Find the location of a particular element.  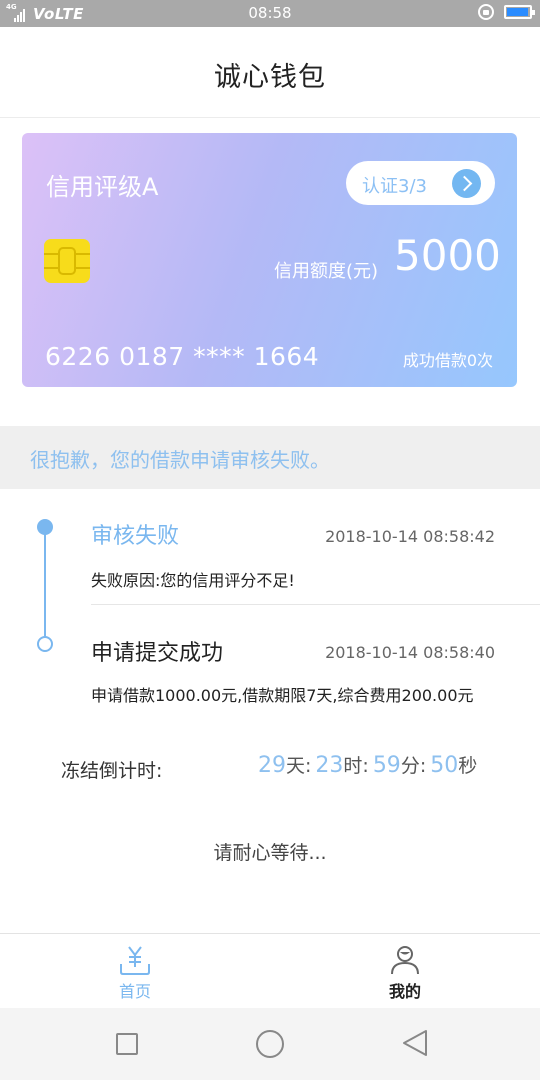

verify-label: 认证3/3 is located at coordinates (394, 186).